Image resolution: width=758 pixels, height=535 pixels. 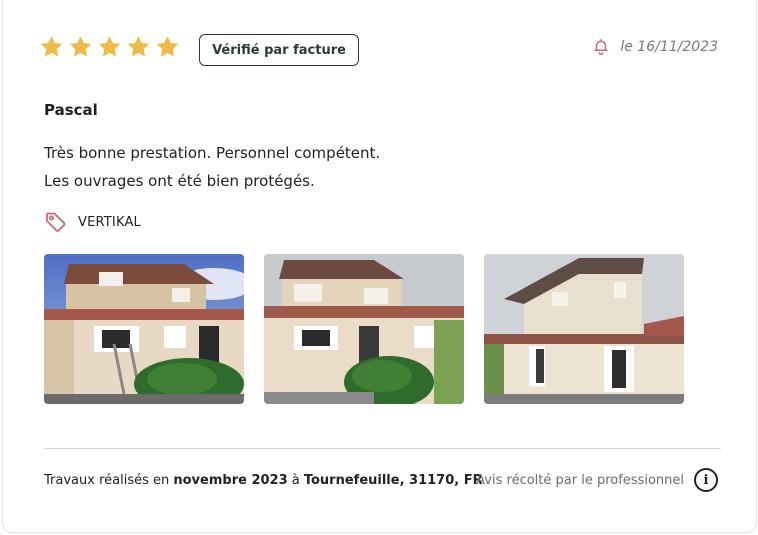 I want to click on works-mid: à, so click(x=295, y=480).